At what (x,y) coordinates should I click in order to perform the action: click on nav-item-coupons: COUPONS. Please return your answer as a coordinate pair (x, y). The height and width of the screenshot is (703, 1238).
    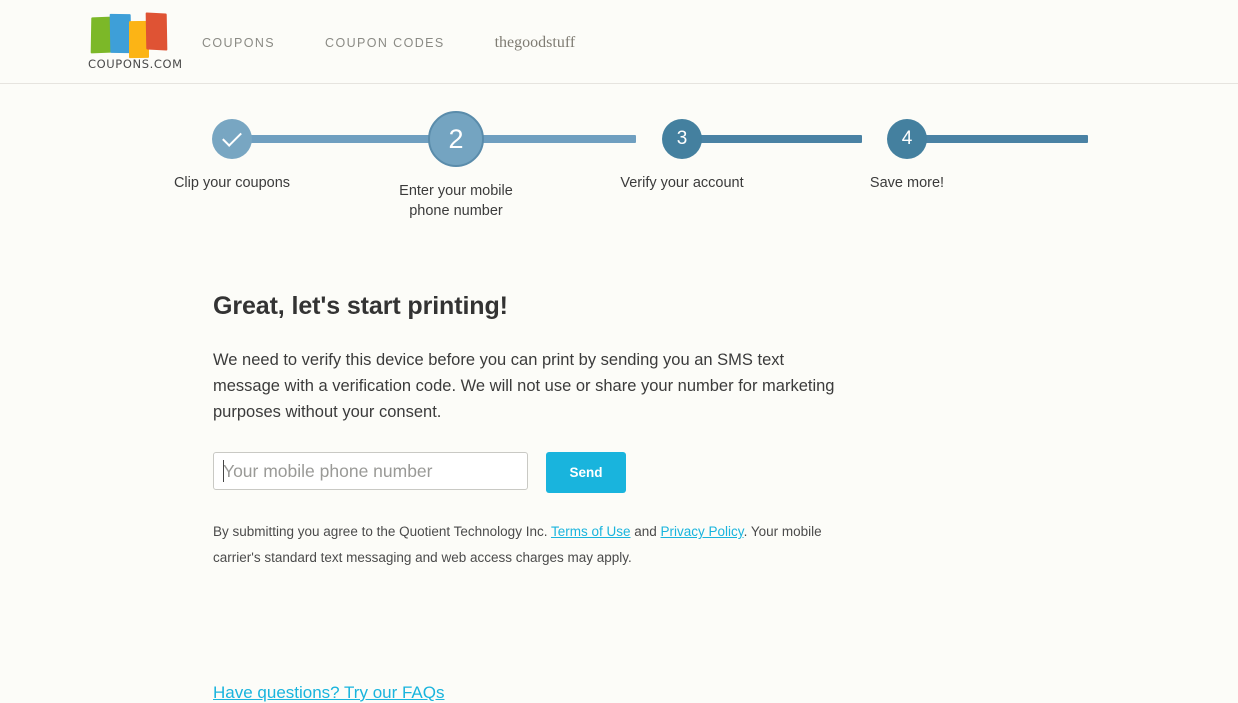
    Looking at the image, I should click on (238, 43).